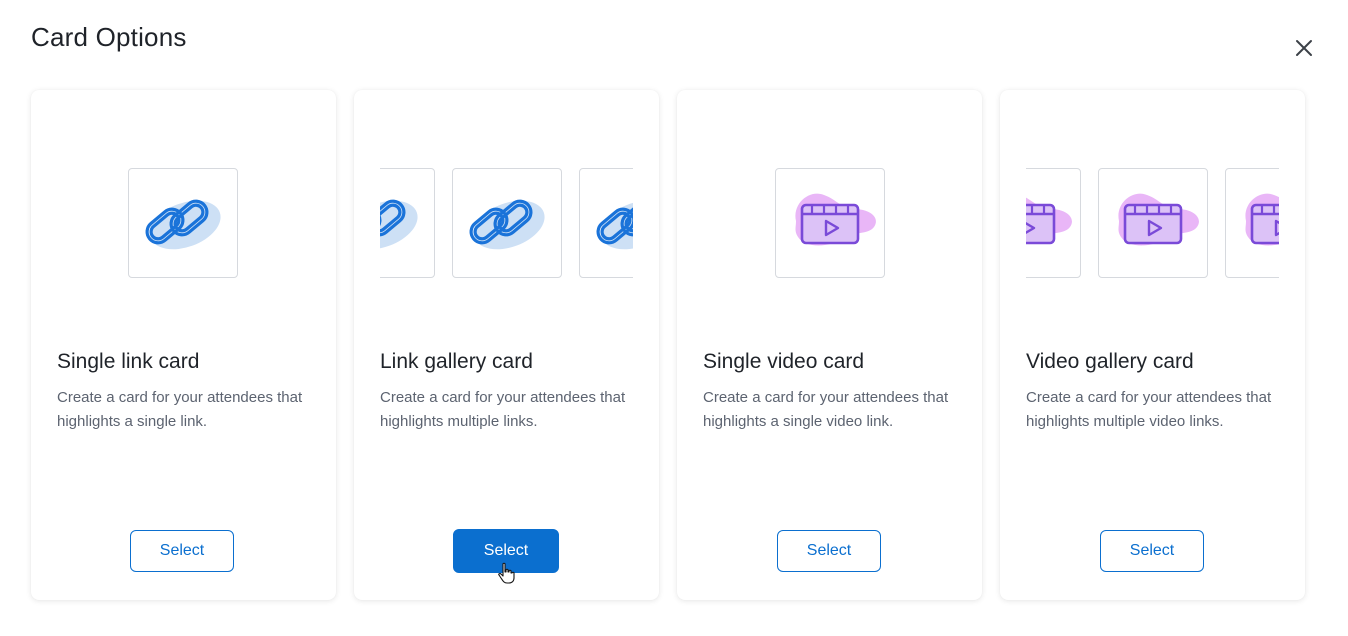  I want to click on card-title: Link gallery card, so click(456, 361).